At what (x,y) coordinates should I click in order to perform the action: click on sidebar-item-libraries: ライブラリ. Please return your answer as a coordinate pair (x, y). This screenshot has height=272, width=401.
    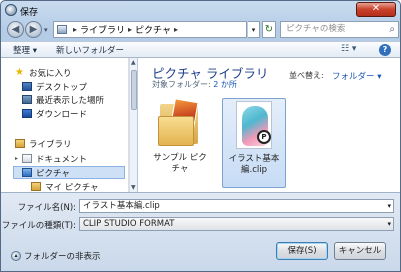
    Looking at the image, I should click on (43, 143).